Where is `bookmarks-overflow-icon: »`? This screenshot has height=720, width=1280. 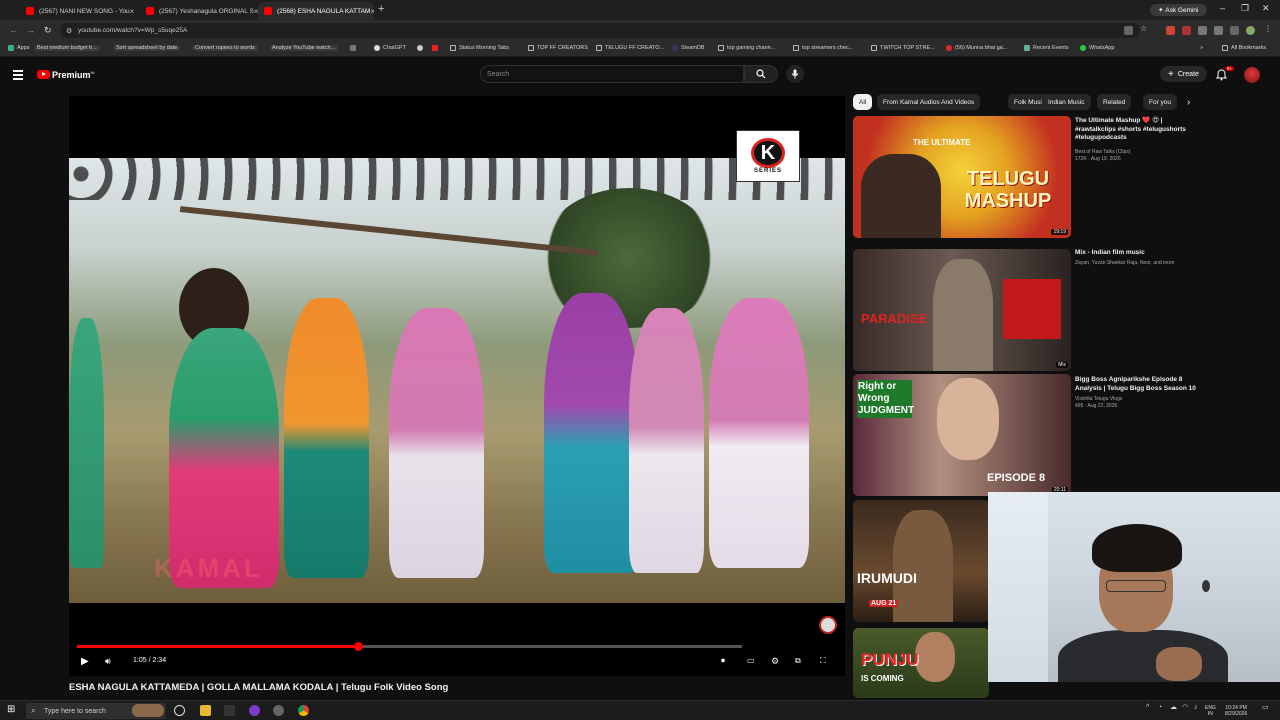
bookmarks-overflow-icon: » is located at coordinates (1201, 48).